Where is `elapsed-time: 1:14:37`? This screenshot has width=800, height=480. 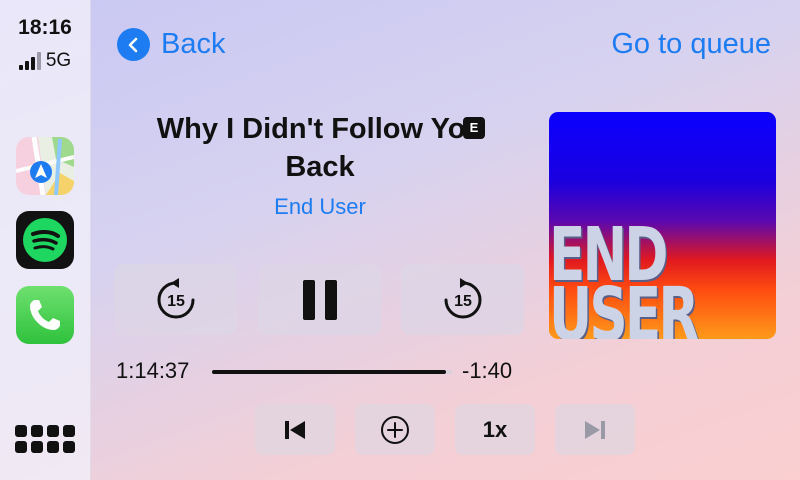
elapsed-time: 1:14:37 is located at coordinates (153, 370).